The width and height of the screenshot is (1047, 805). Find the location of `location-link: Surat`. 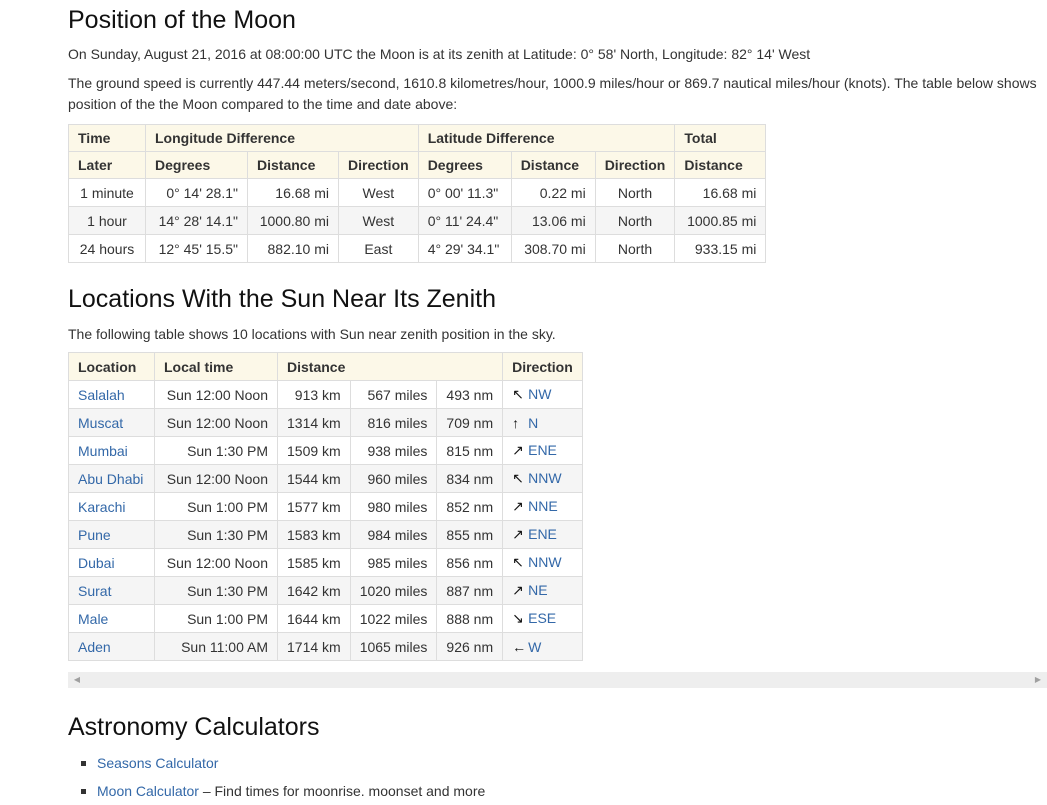

location-link: Surat is located at coordinates (94, 591).